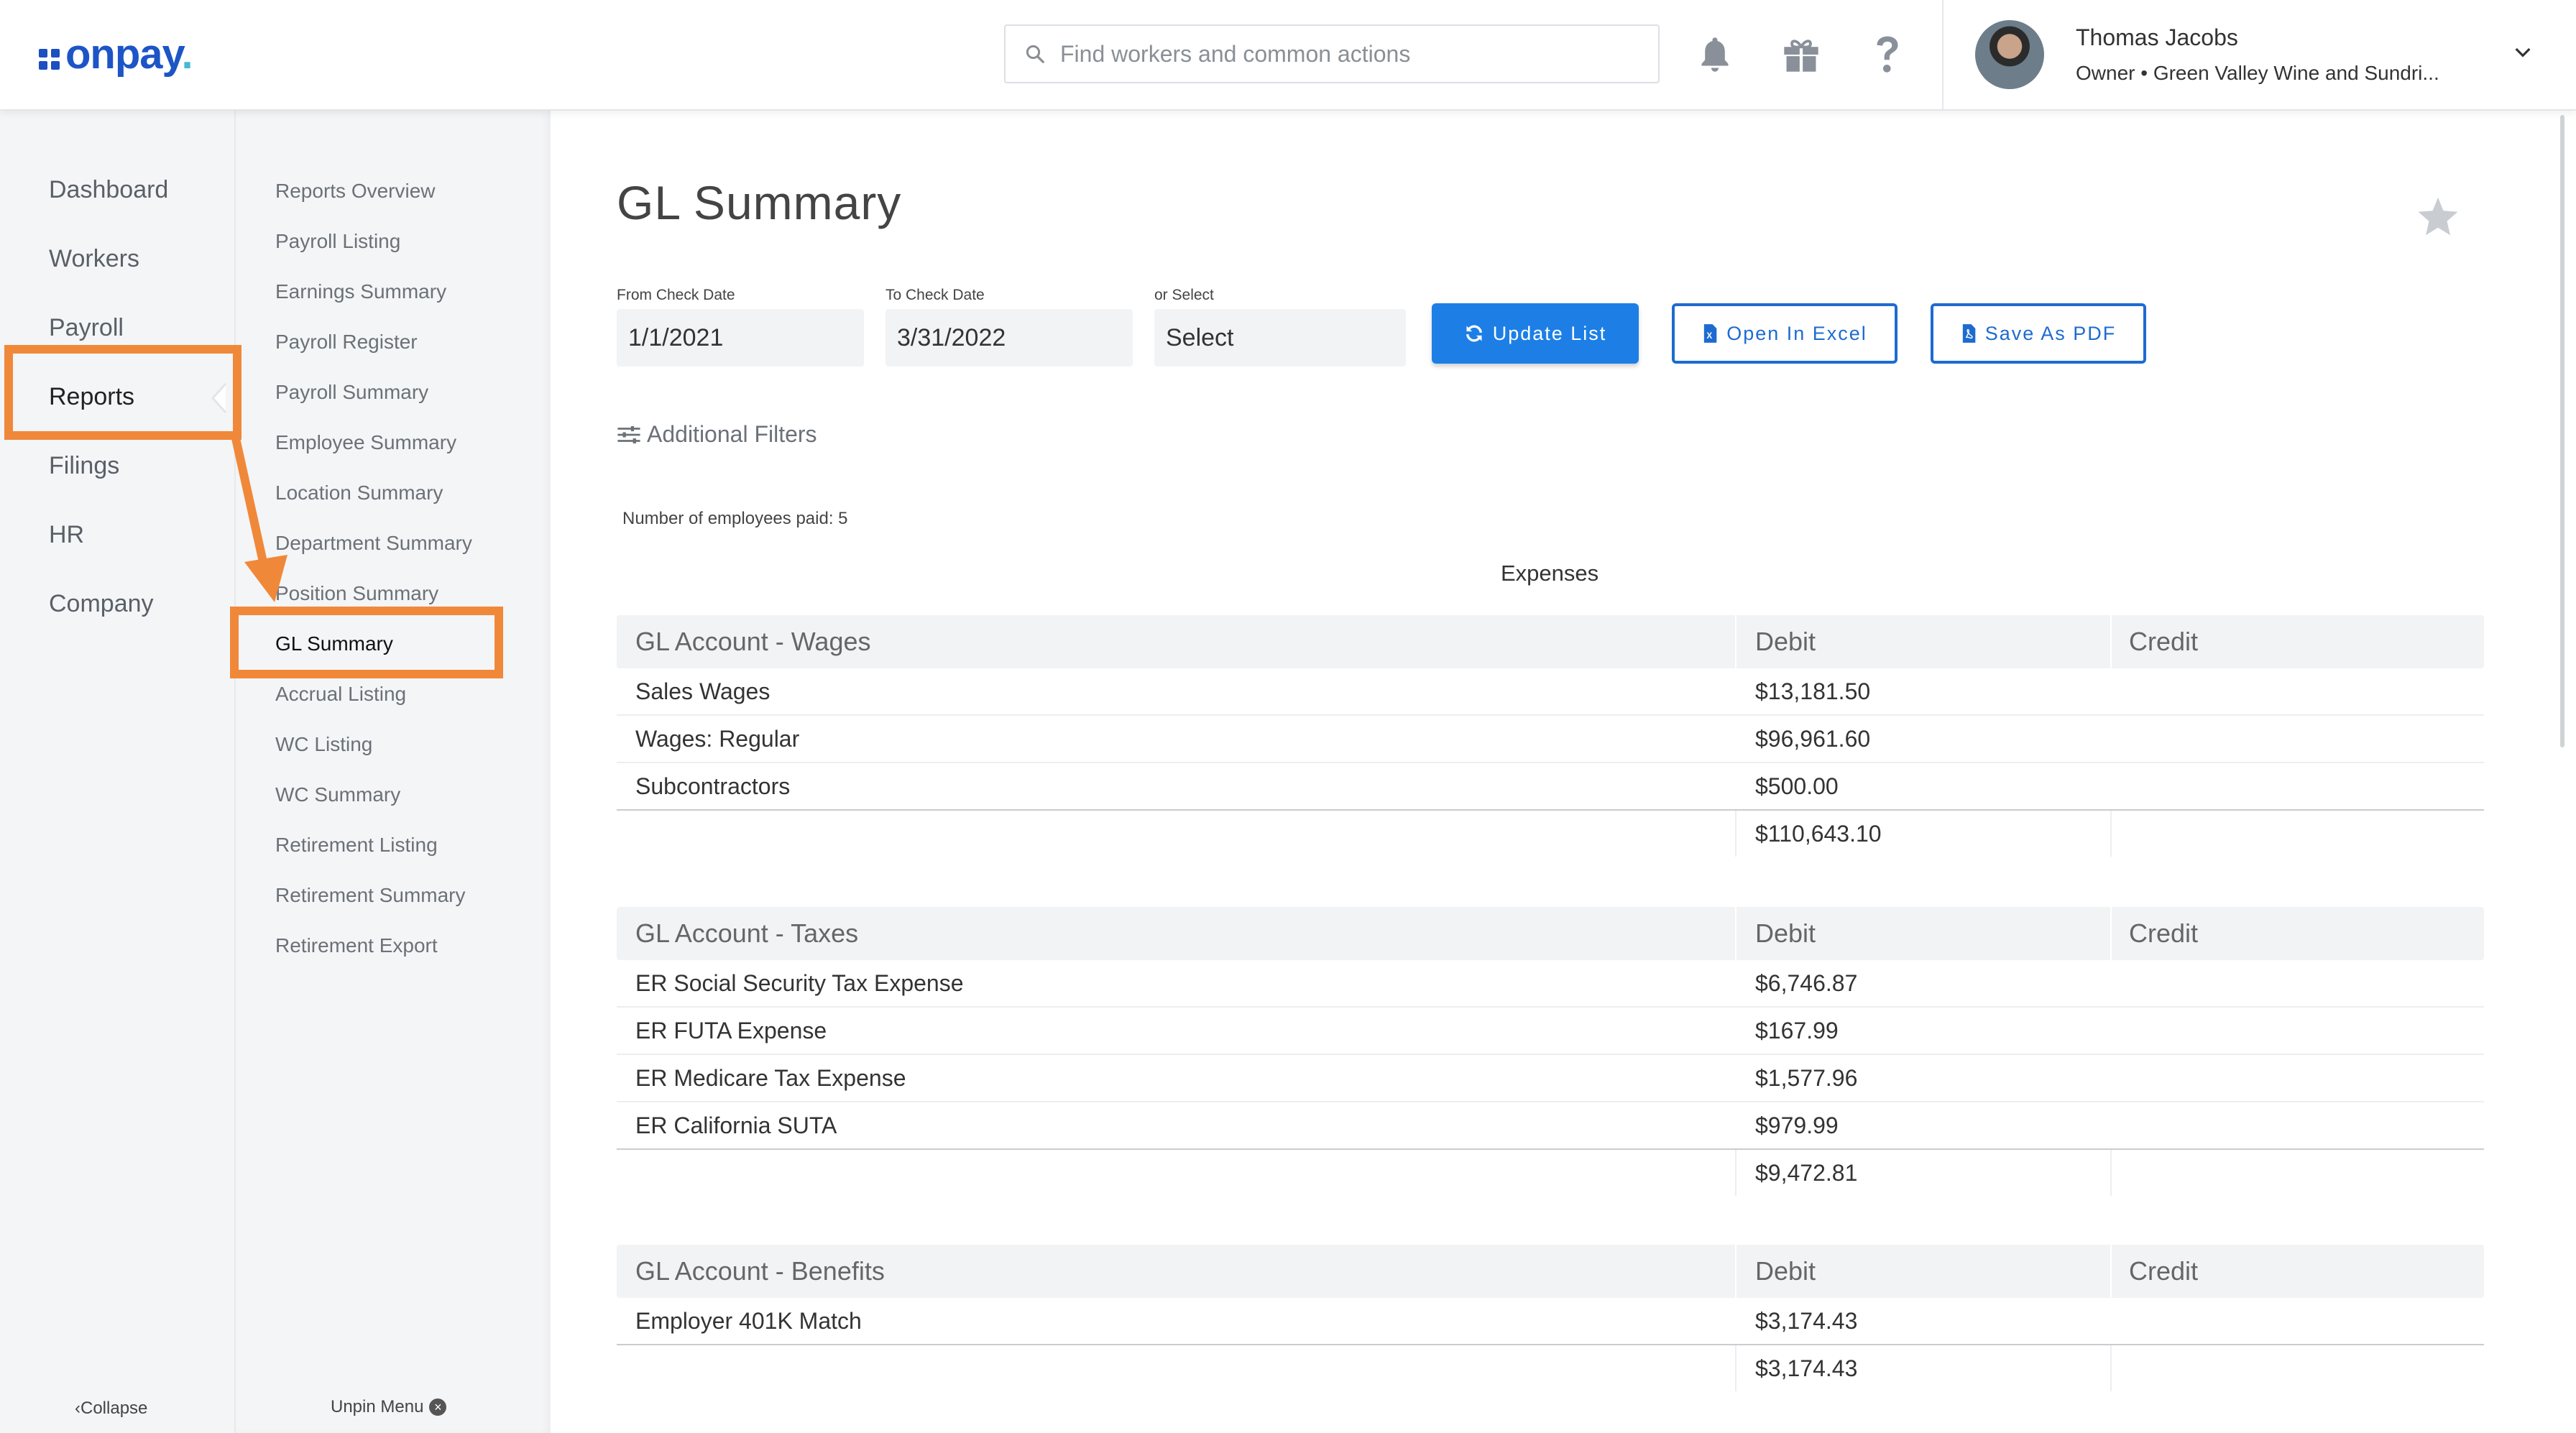 Image resolution: width=2576 pixels, height=1433 pixels. Describe the element at coordinates (1943, 54) in the screenshot. I see `header-divider` at that location.